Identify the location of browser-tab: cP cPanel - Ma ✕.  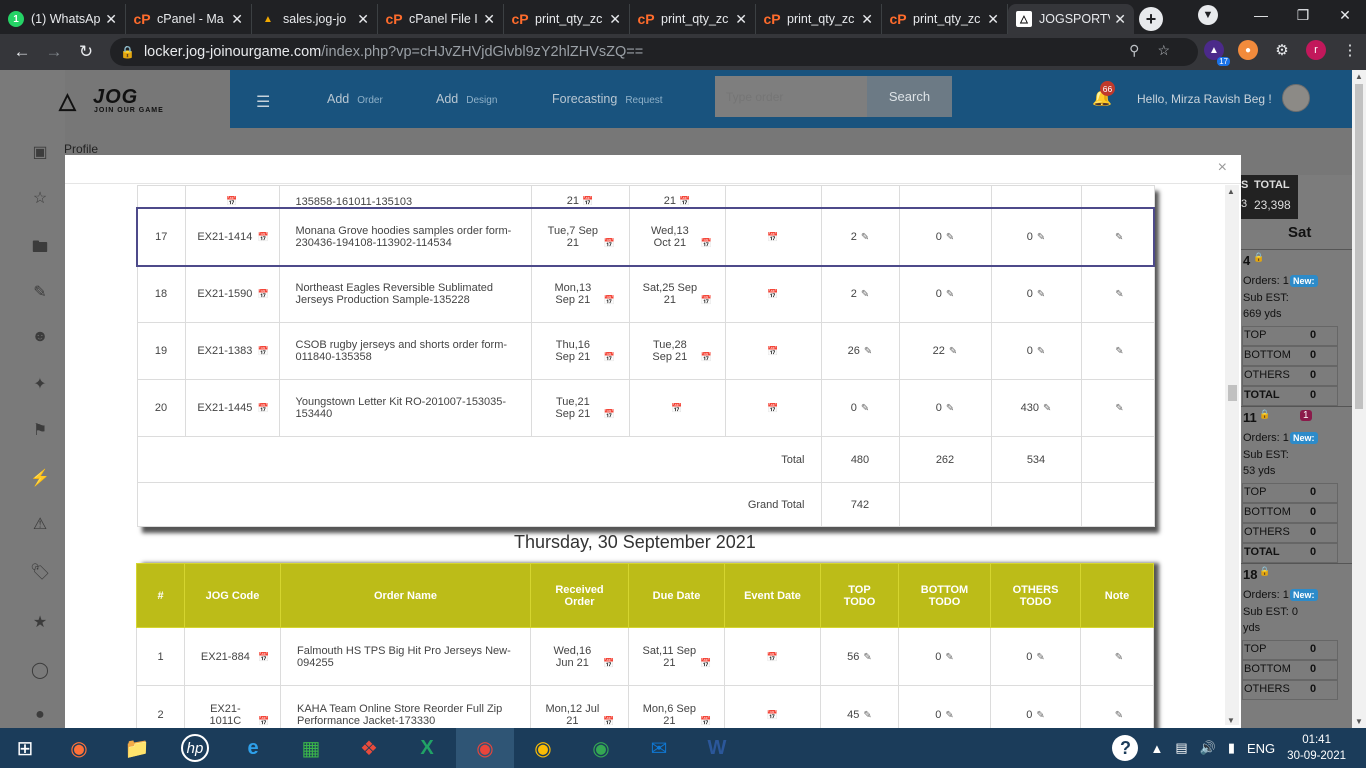
(189, 19).